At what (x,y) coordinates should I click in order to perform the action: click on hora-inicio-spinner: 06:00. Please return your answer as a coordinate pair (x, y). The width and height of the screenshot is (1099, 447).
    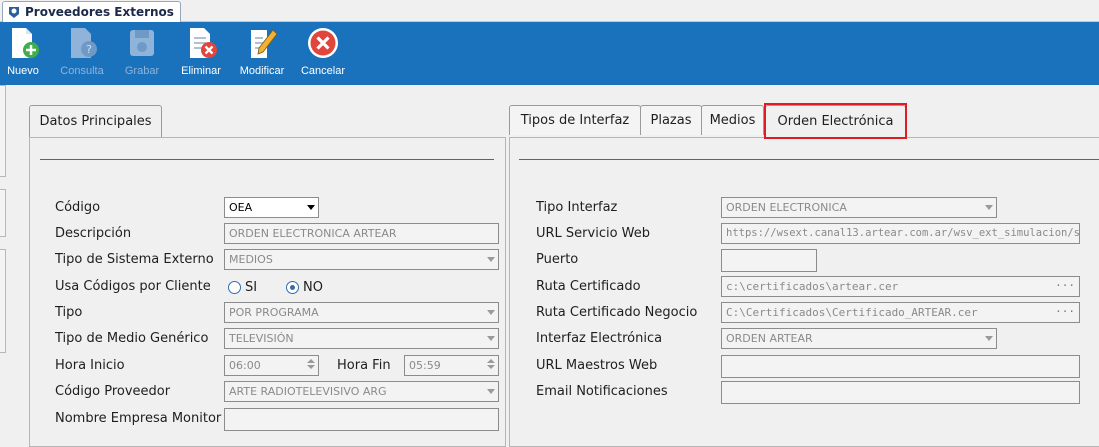
    Looking at the image, I should click on (271, 365).